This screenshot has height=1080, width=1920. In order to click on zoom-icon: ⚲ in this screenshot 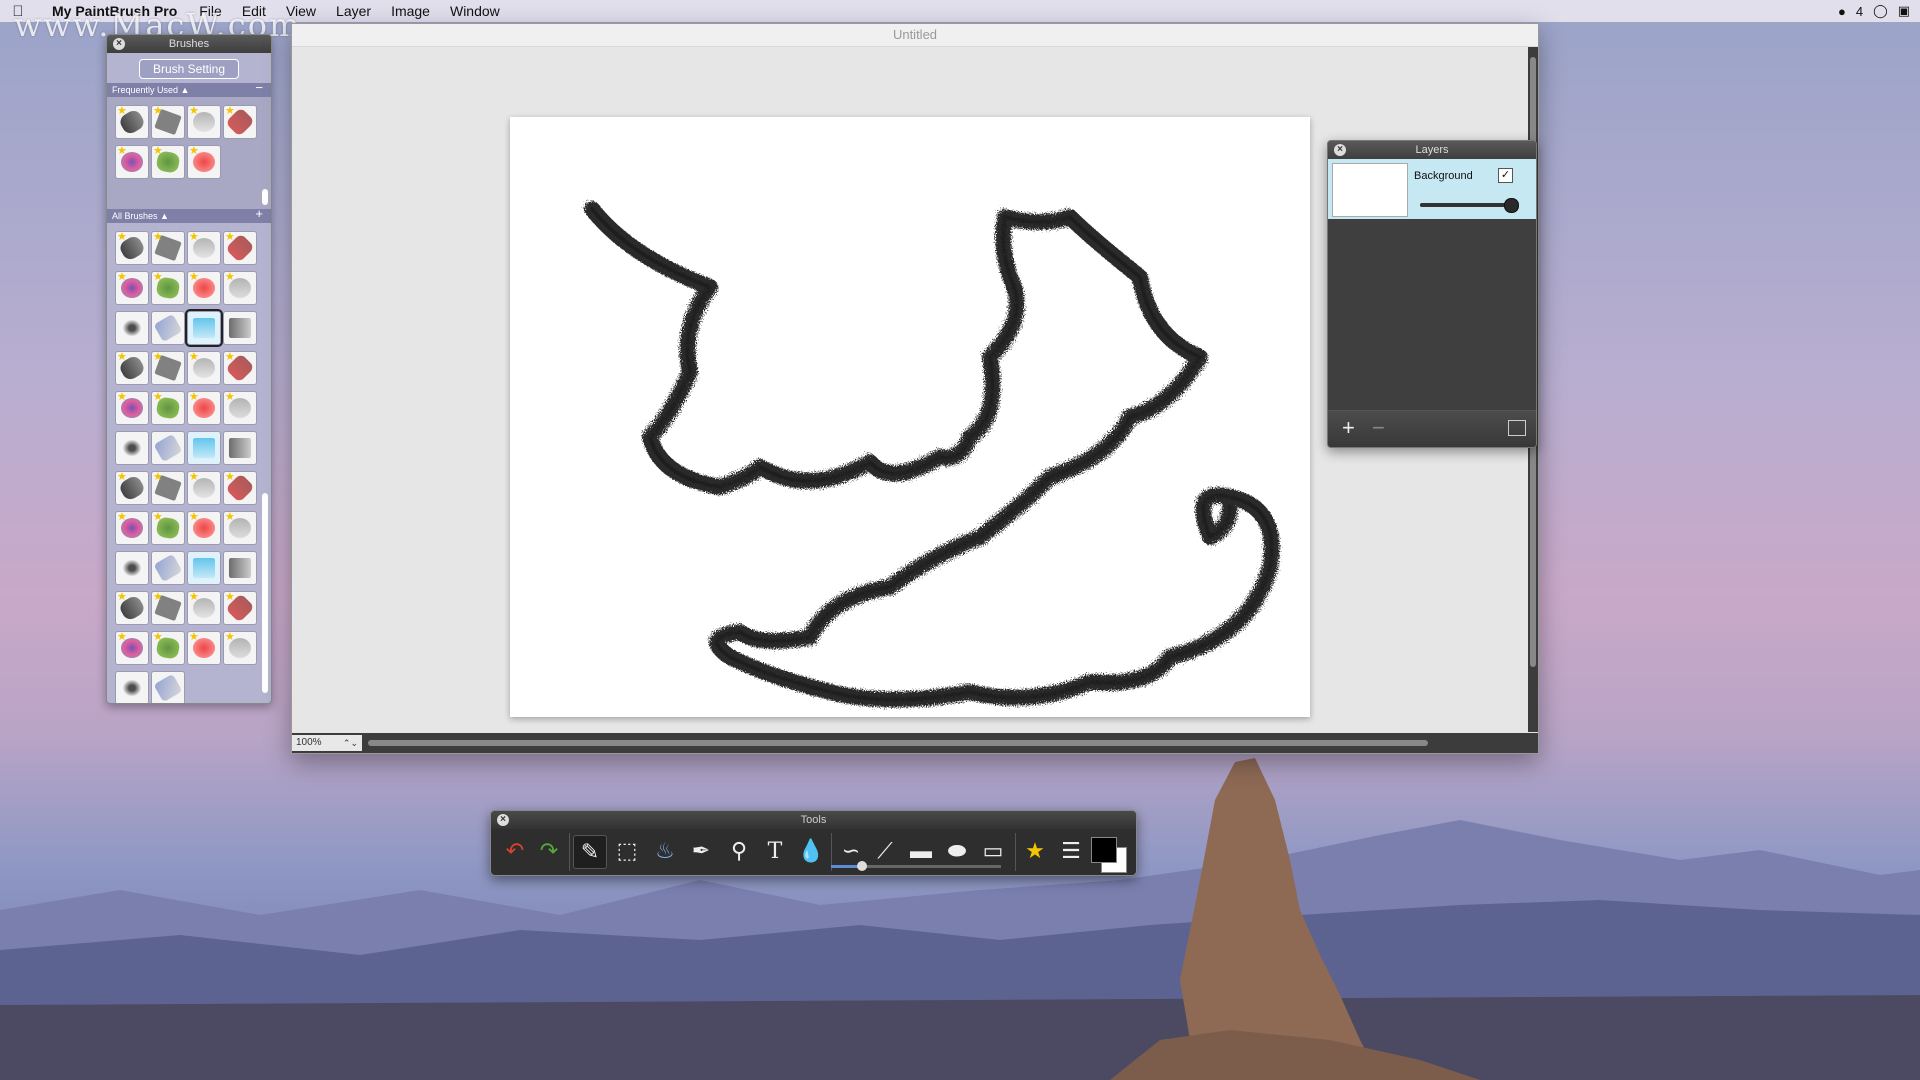, I will do `click(739, 851)`.